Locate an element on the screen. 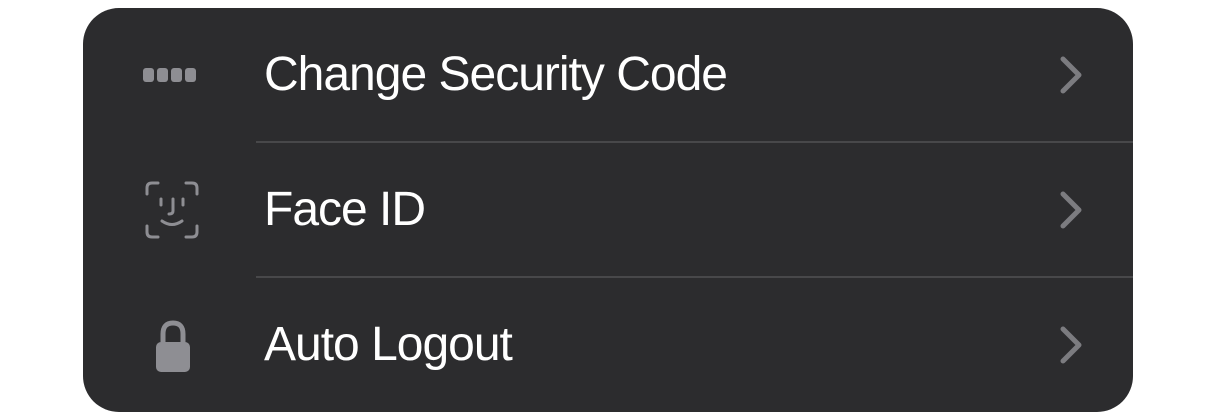 The height and width of the screenshot is (420, 1216). auto-logout-label: Auto Logout is located at coordinates (388, 344).